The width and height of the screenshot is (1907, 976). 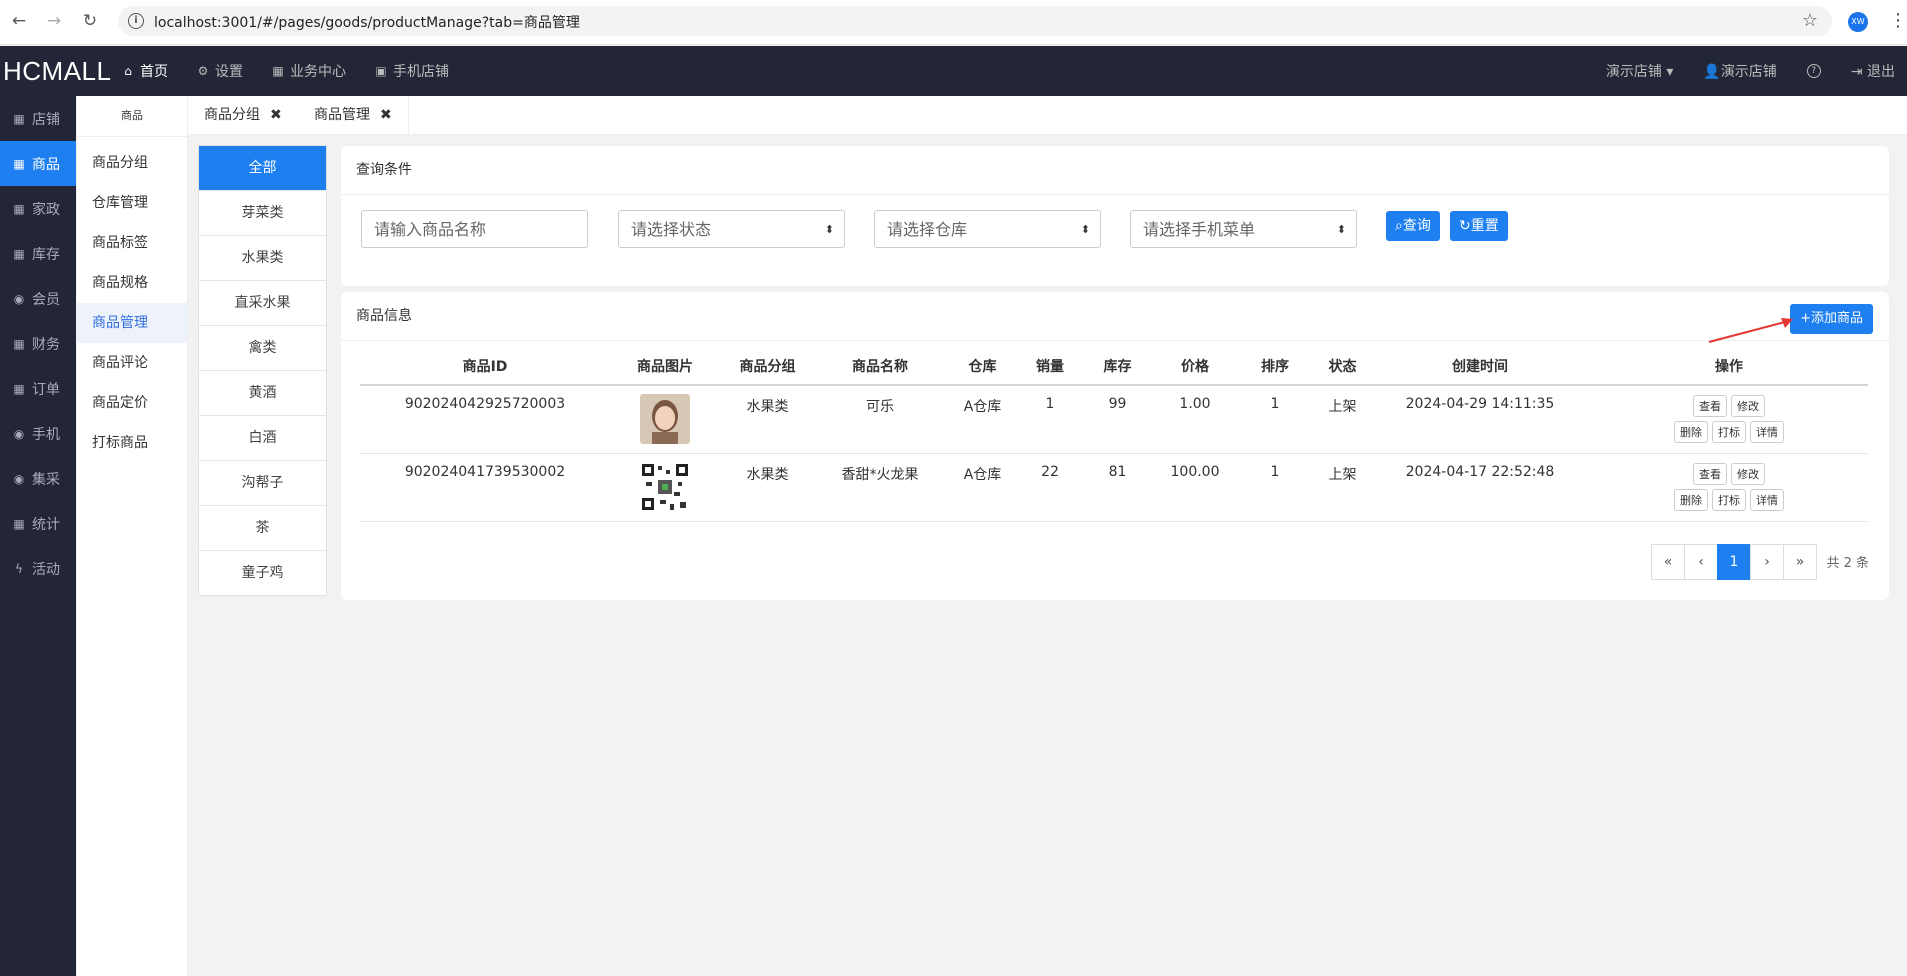 I want to click on cell-image, so click(x=665, y=419).